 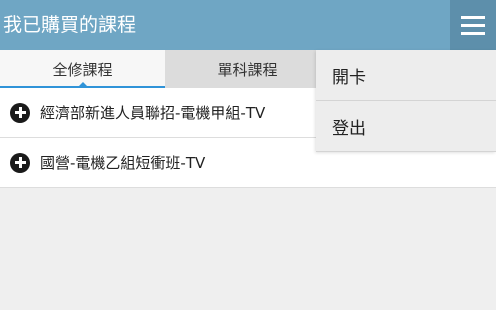 What do you see at coordinates (406, 126) in the screenshot?
I see `menu-item-logout: 登出` at bounding box center [406, 126].